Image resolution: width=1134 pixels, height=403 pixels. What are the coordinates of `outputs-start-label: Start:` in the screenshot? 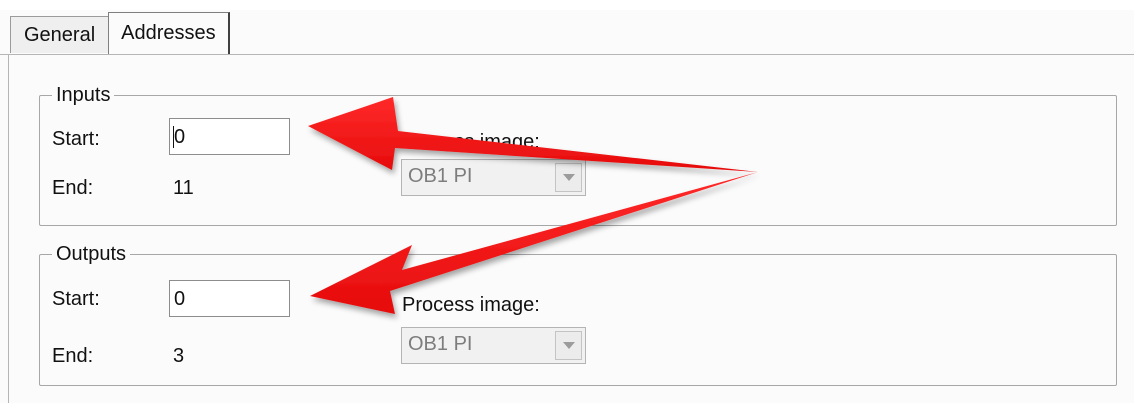 It's located at (76, 299).